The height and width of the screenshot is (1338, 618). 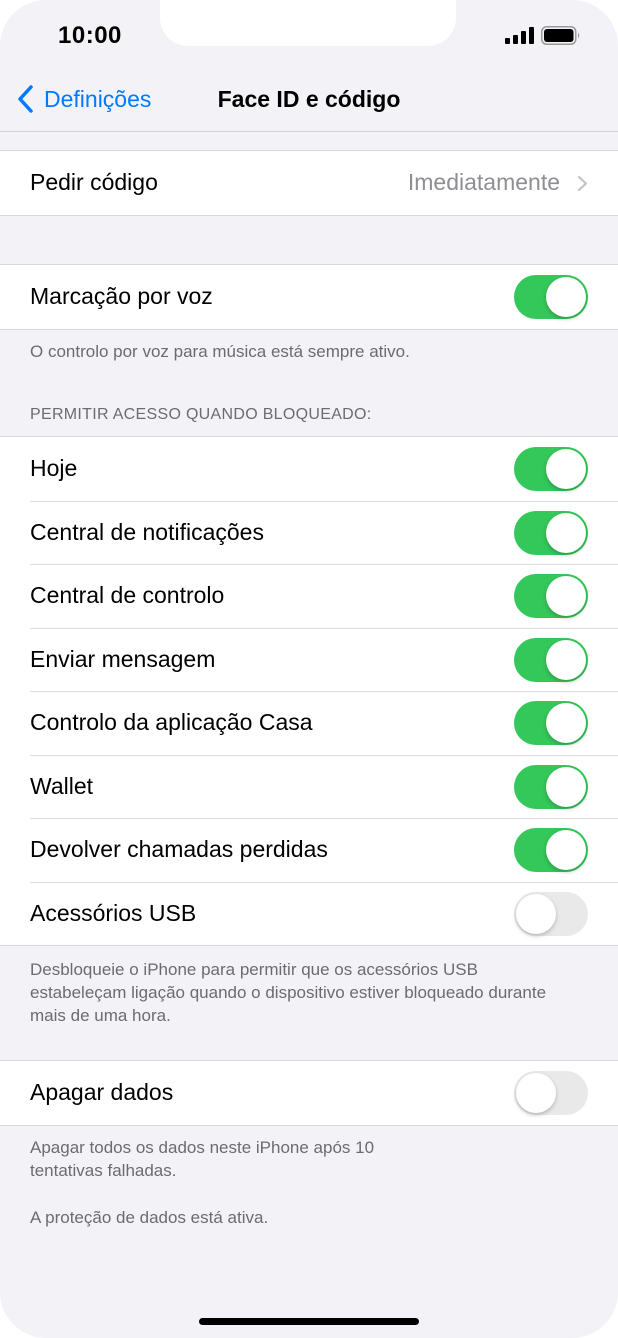 What do you see at coordinates (308, 23) in the screenshot?
I see `notch` at bounding box center [308, 23].